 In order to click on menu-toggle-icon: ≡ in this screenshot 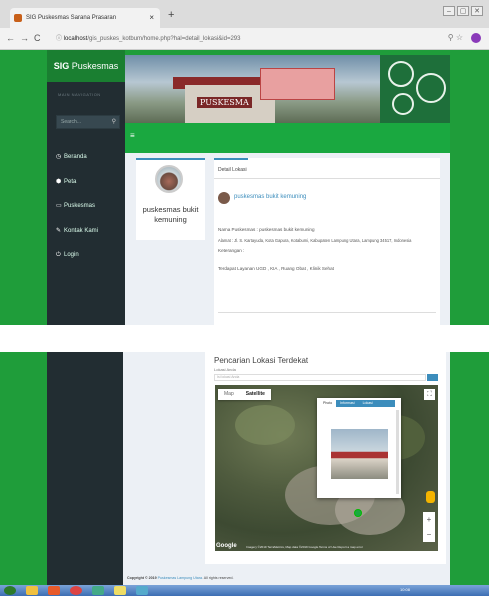, I will do `click(132, 135)`.